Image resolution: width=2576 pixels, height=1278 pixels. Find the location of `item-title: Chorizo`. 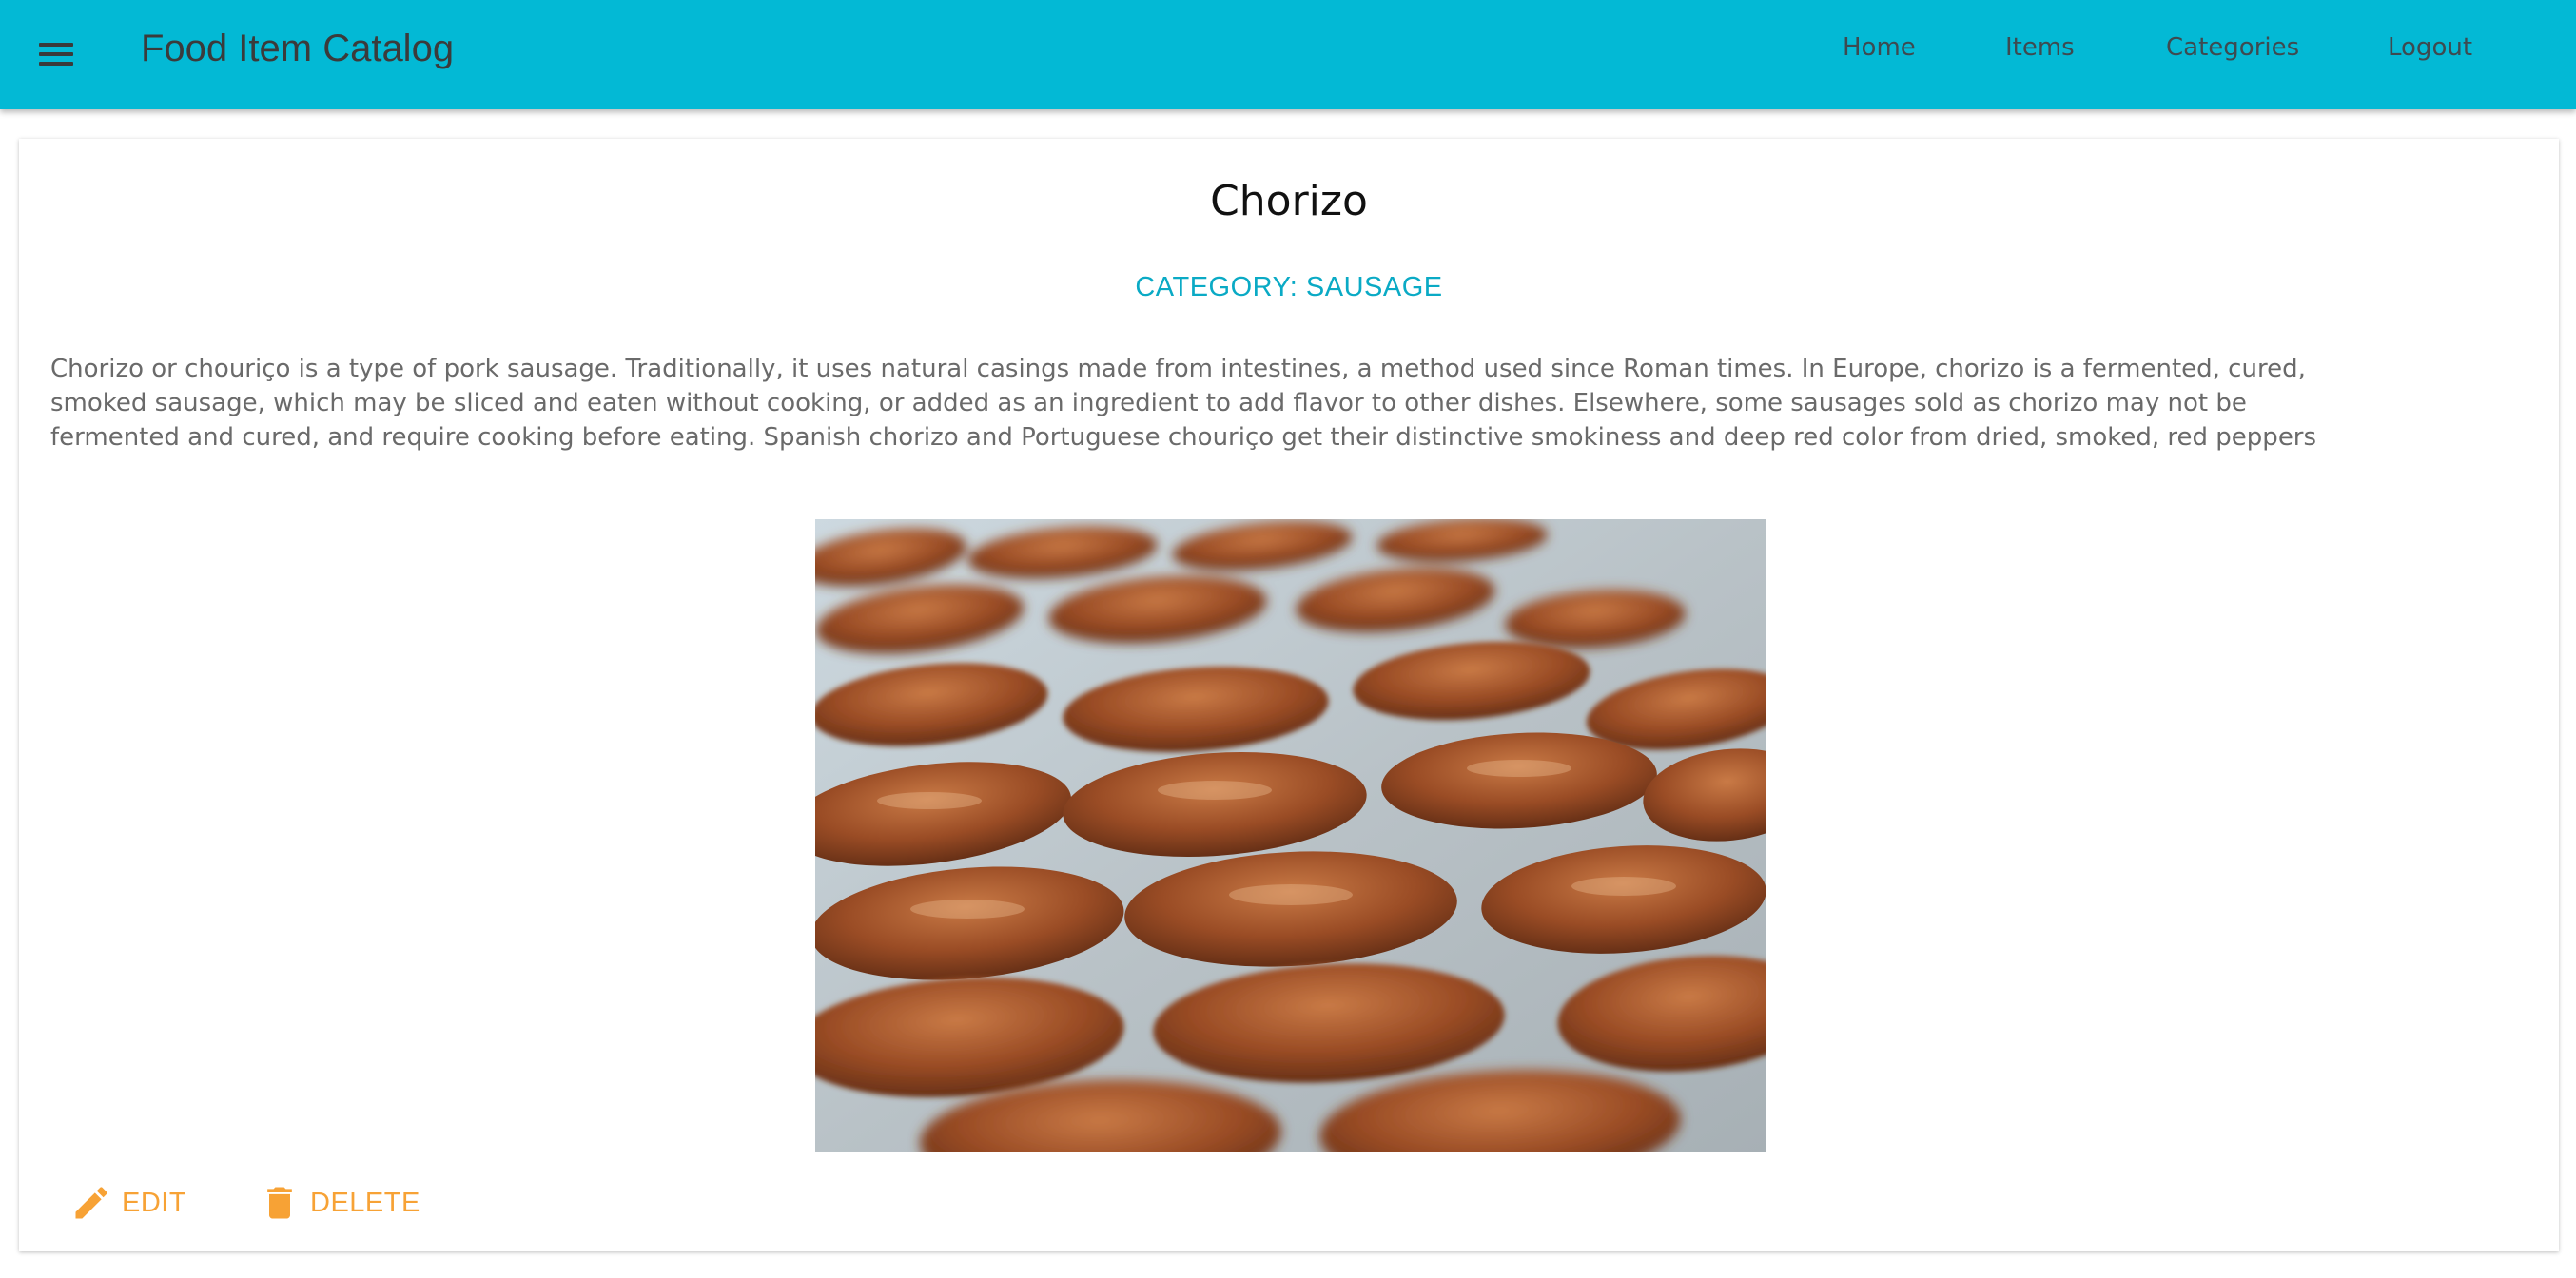

item-title: Chorizo is located at coordinates (1289, 201).